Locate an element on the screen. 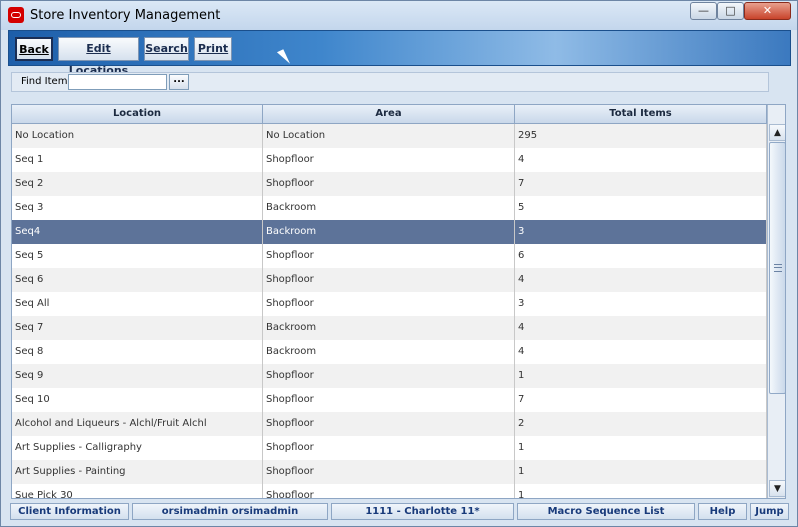 The width and height of the screenshot is (798, 527). table-row: Seq 6 Shopfloor 4 is located at coordinates (389, 280).